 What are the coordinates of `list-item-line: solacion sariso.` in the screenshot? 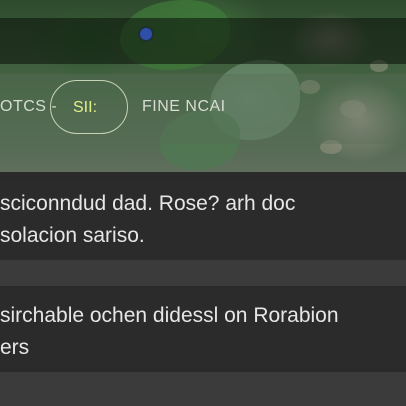 It's located at (72, 235).